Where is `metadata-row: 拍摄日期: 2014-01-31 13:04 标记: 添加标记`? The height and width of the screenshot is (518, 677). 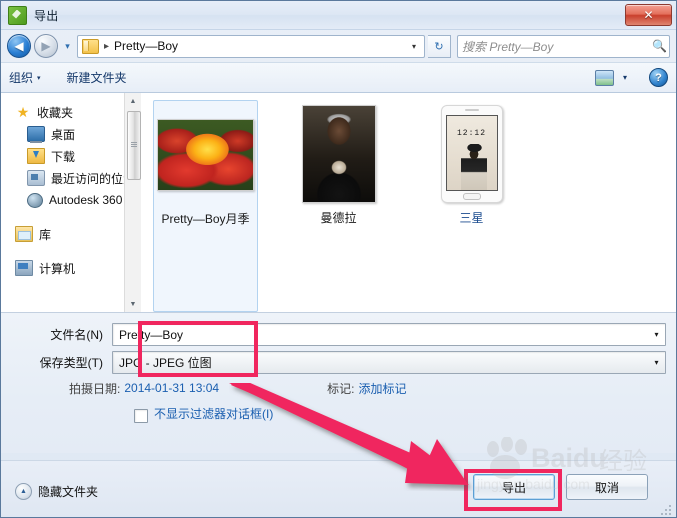
metadata-row: 拍摄日期: 2014-01-31 13:04 标记: 添加标记 is located at coordinates (338, 388).